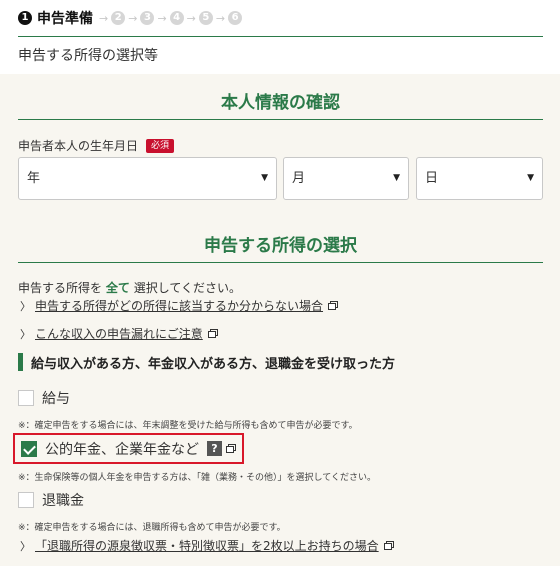  What do you see at coordinates (213, 364) in the screenshot?
I see `subheading-text: 給与収入がある方、年金収入がある方、退職金を受け取った方` at bounding box center [213, 364].